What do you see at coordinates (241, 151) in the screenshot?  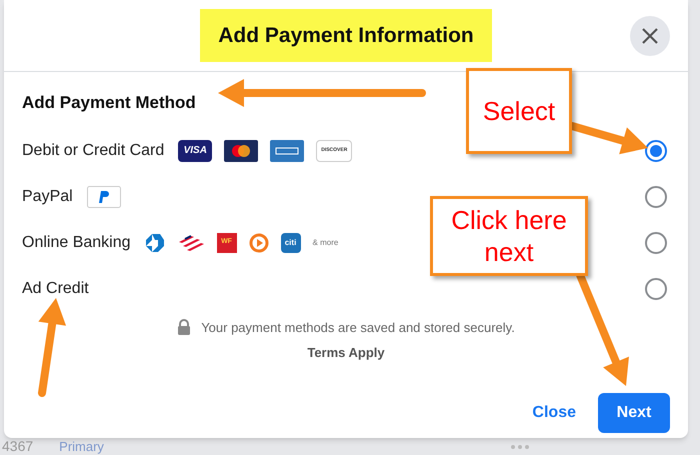 I see `mastercard-logo` at bounding box center [241, 151].